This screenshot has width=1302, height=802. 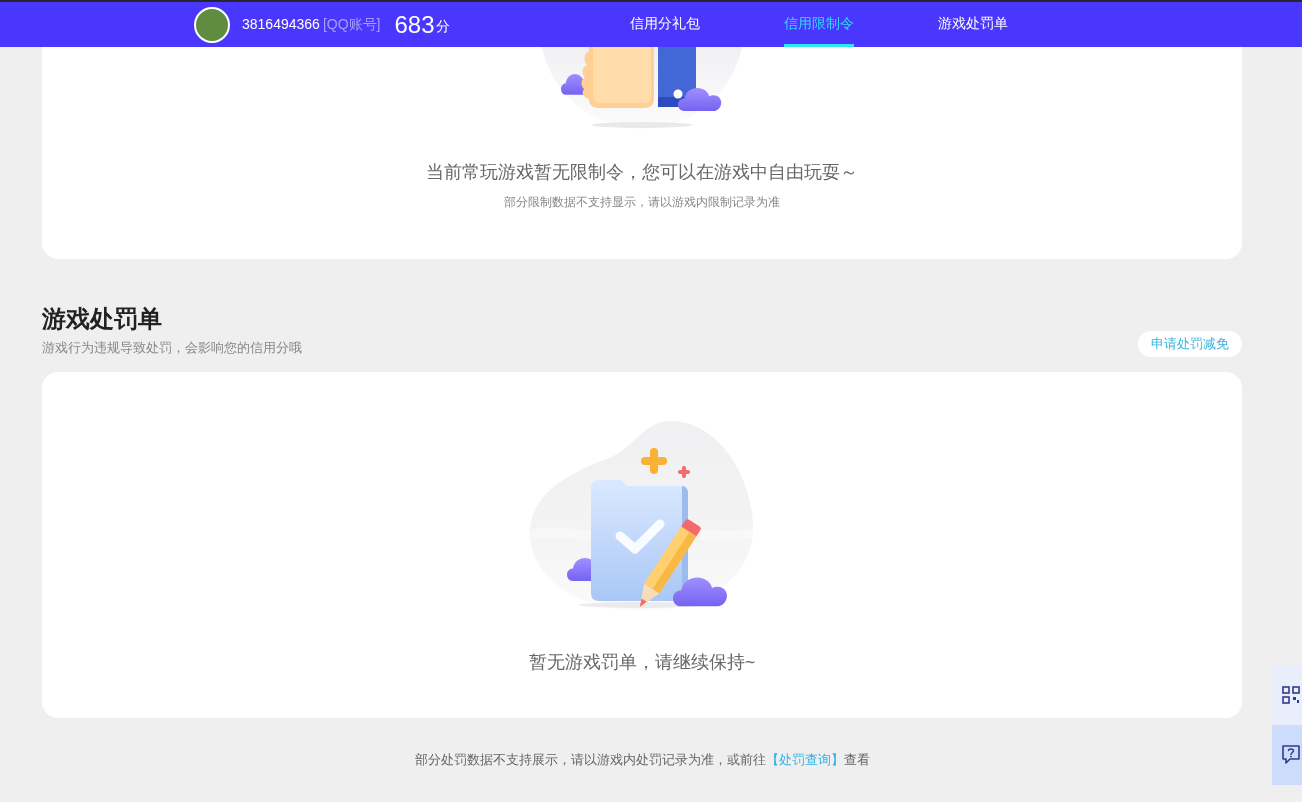 I want to click on score-unit: 分, so click(x=443, y=26).